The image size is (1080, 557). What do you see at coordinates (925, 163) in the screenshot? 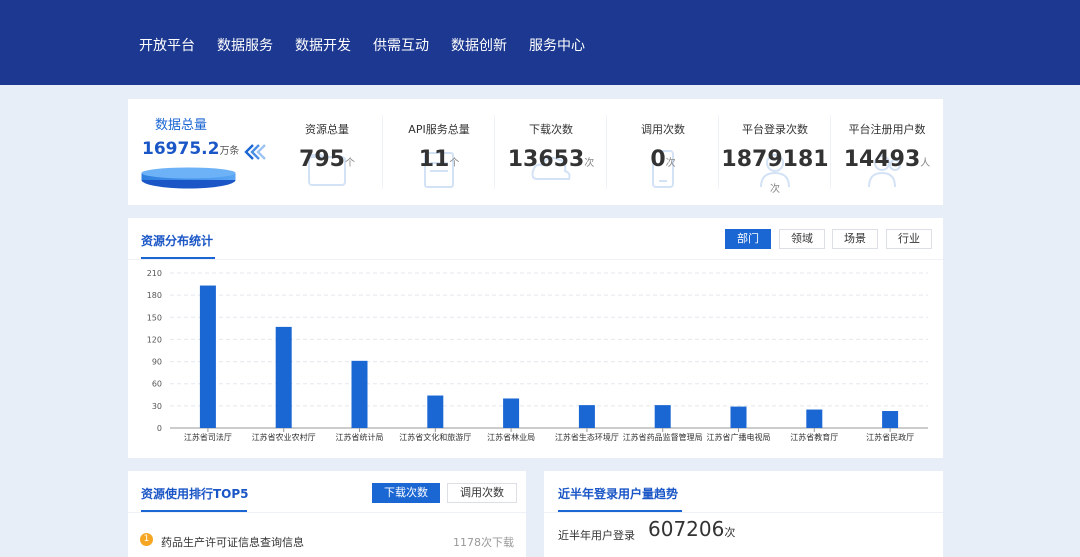
I see `stat-unit: 人` at bounding box center [925, 163].